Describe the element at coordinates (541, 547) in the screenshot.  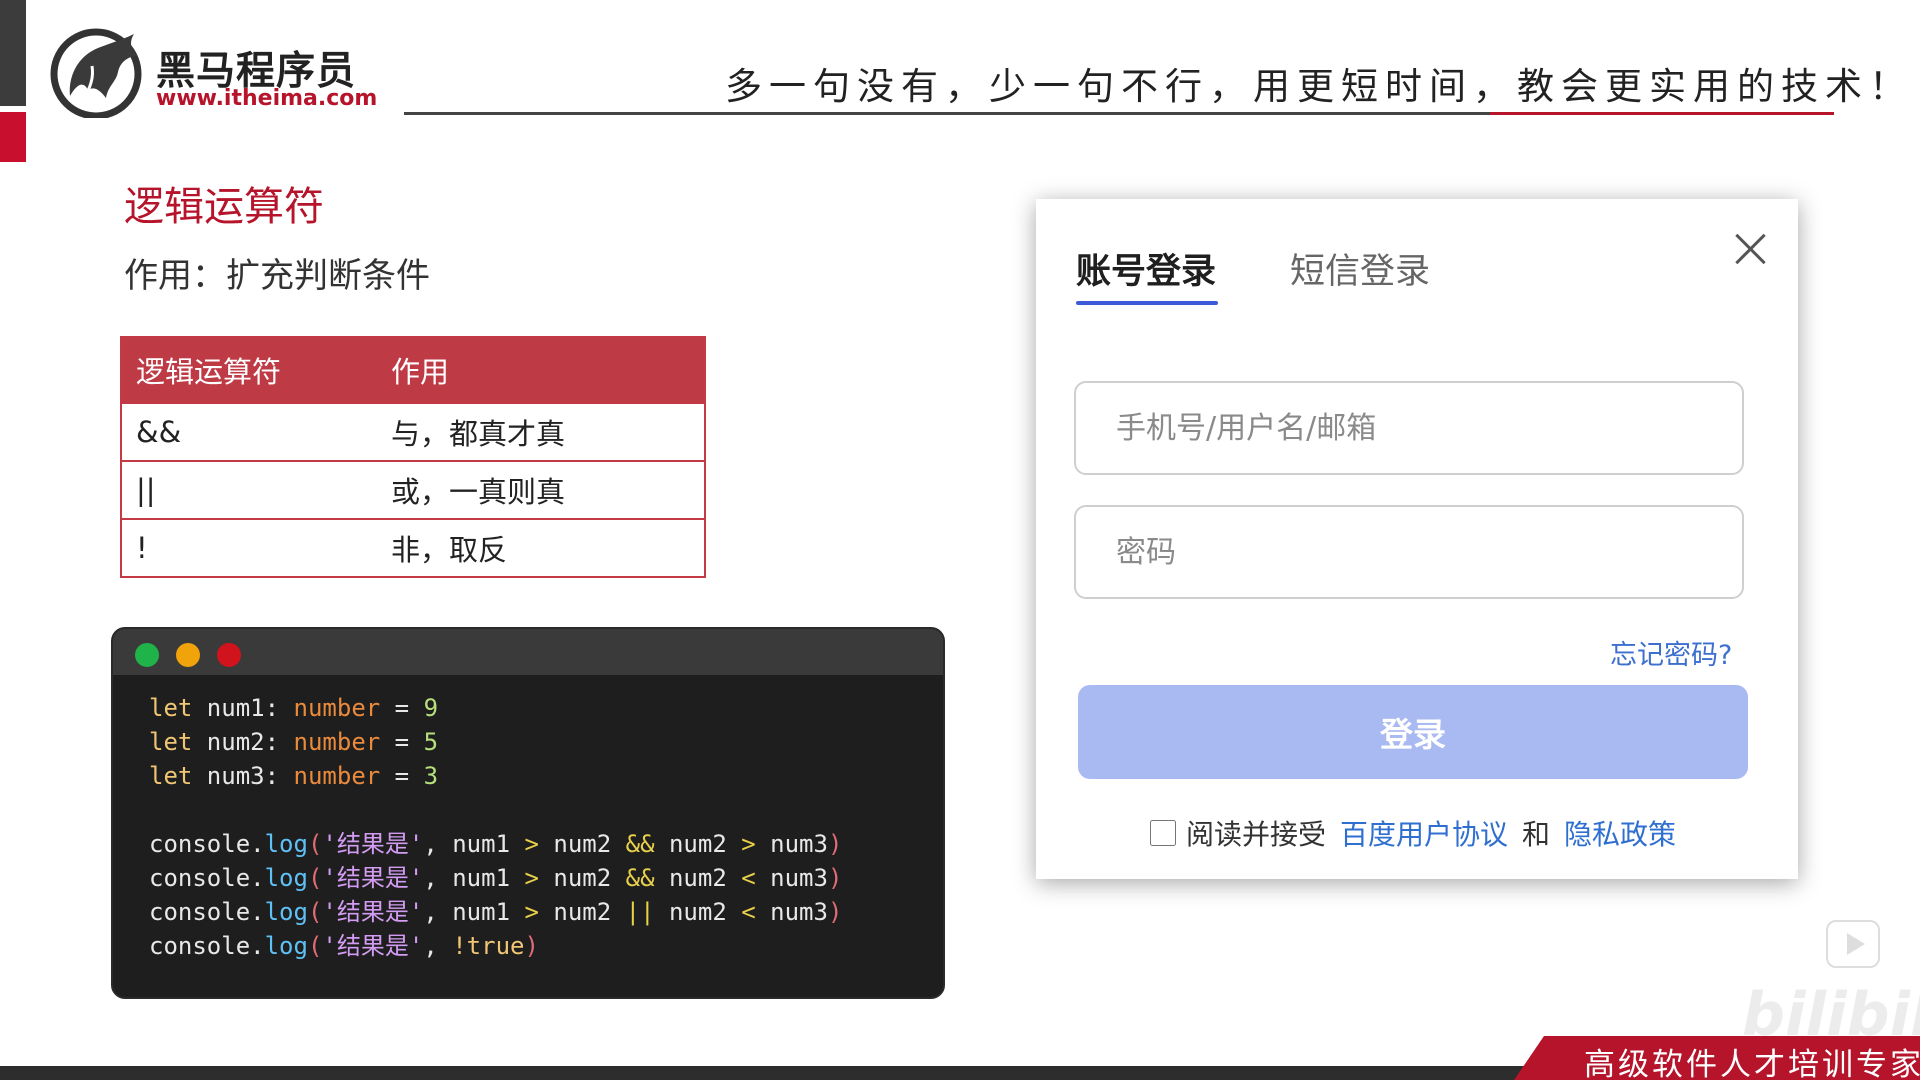
I see `table-cell-meaning: 非，取反` at that location.